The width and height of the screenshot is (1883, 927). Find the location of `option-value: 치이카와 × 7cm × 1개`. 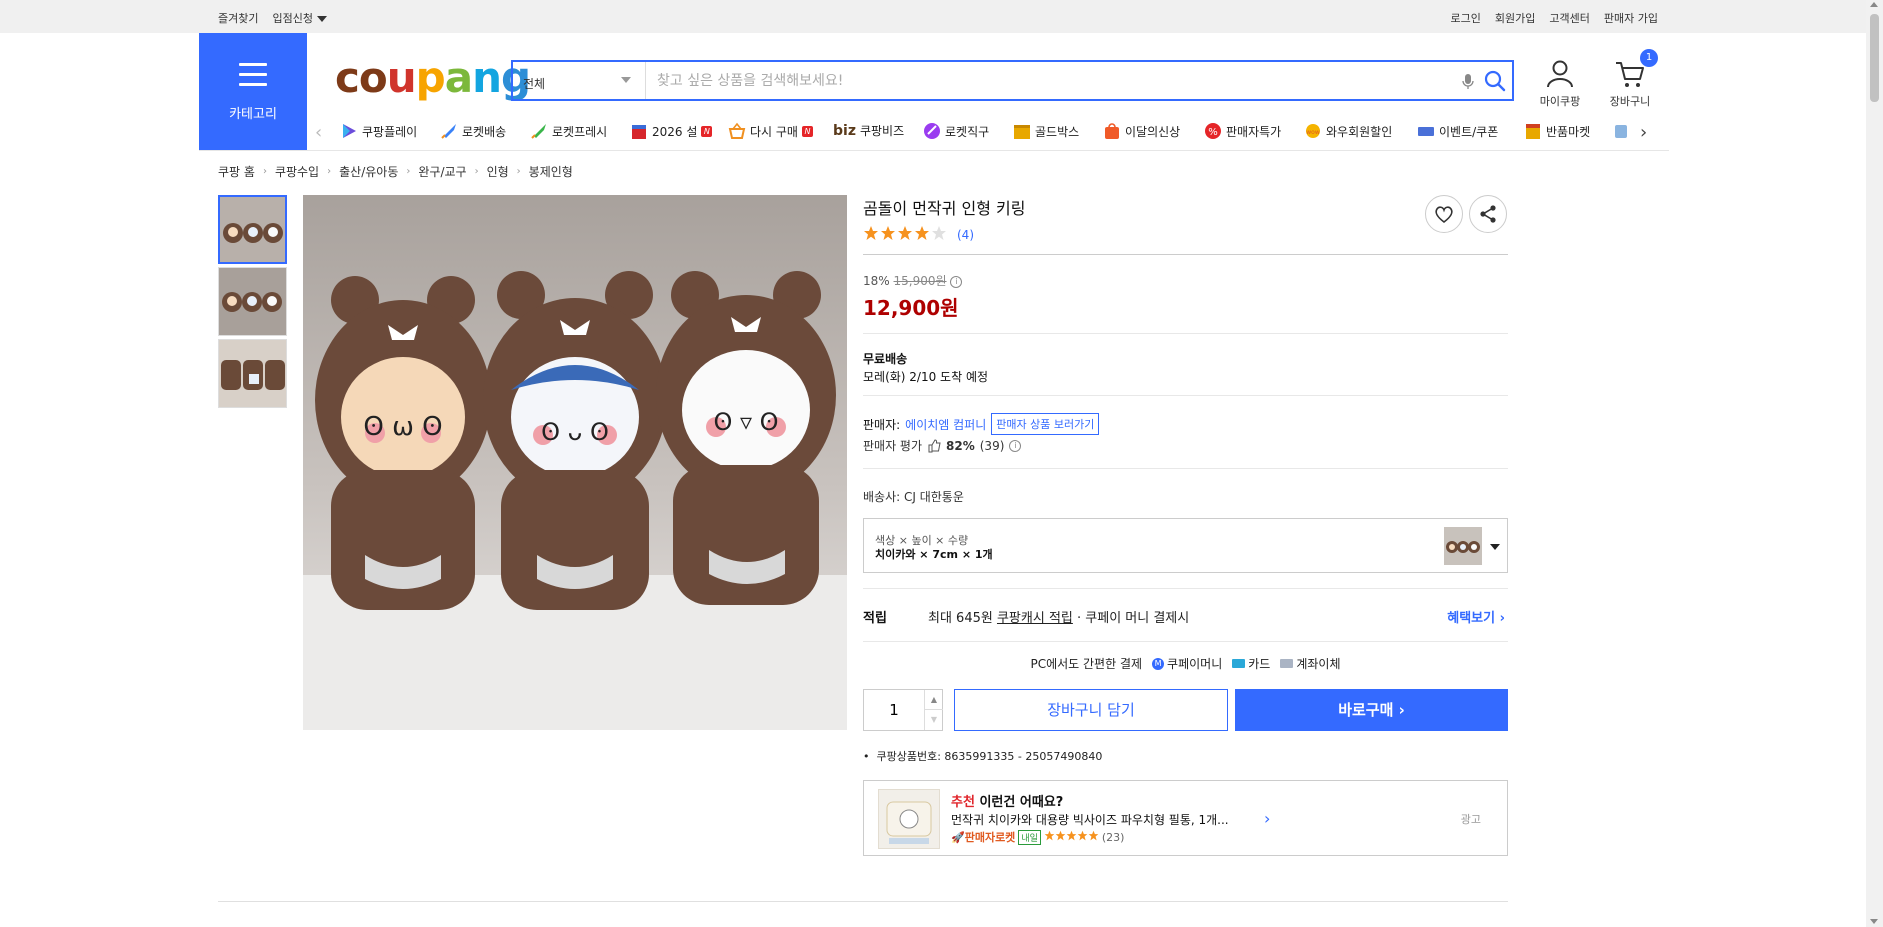

option-value: 치이카와 × 7cm × 1개 is located at coordinates (934, 554).